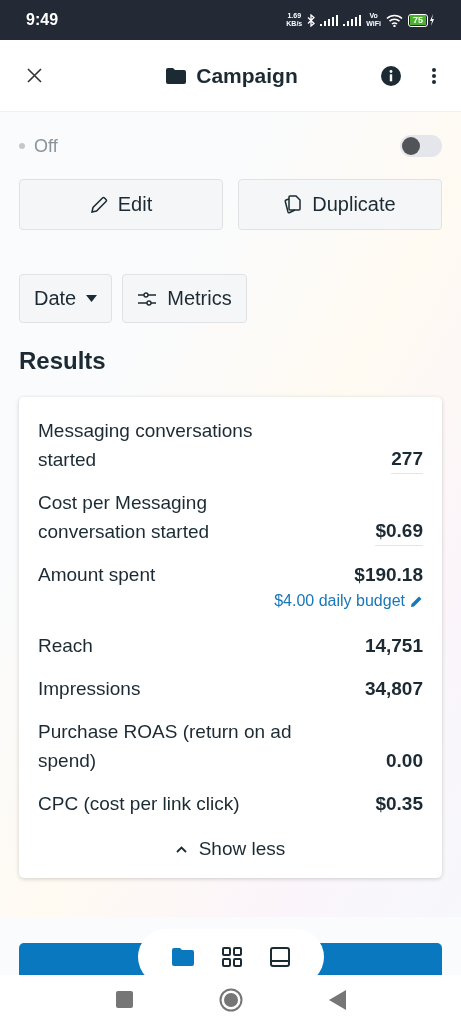 The width and height of the screenshot is (461, 1024). What do you see at coordinates (348, 601) in the screenshot?
I see `budget-link: $4.00 daily budget` at bounding box center [348, 601].